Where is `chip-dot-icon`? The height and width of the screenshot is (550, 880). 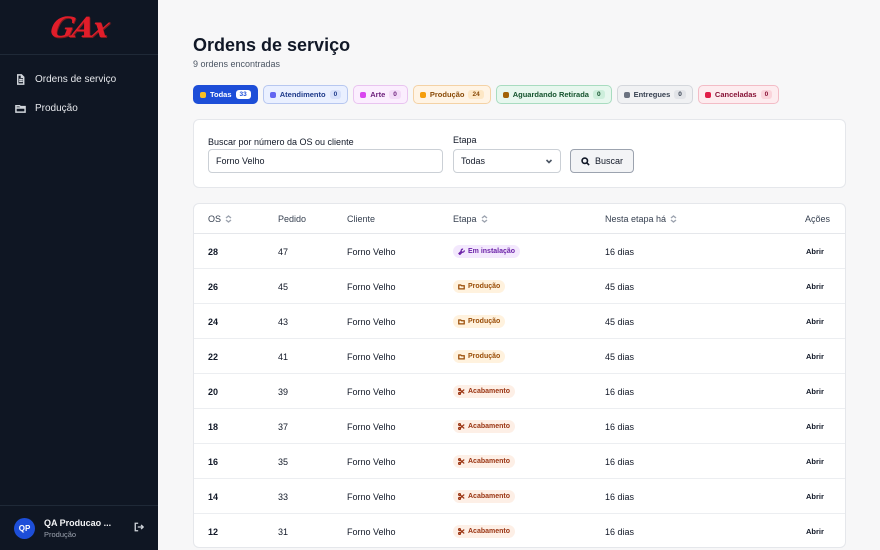 chip-dot-icon is located at coordinates (626, 94).